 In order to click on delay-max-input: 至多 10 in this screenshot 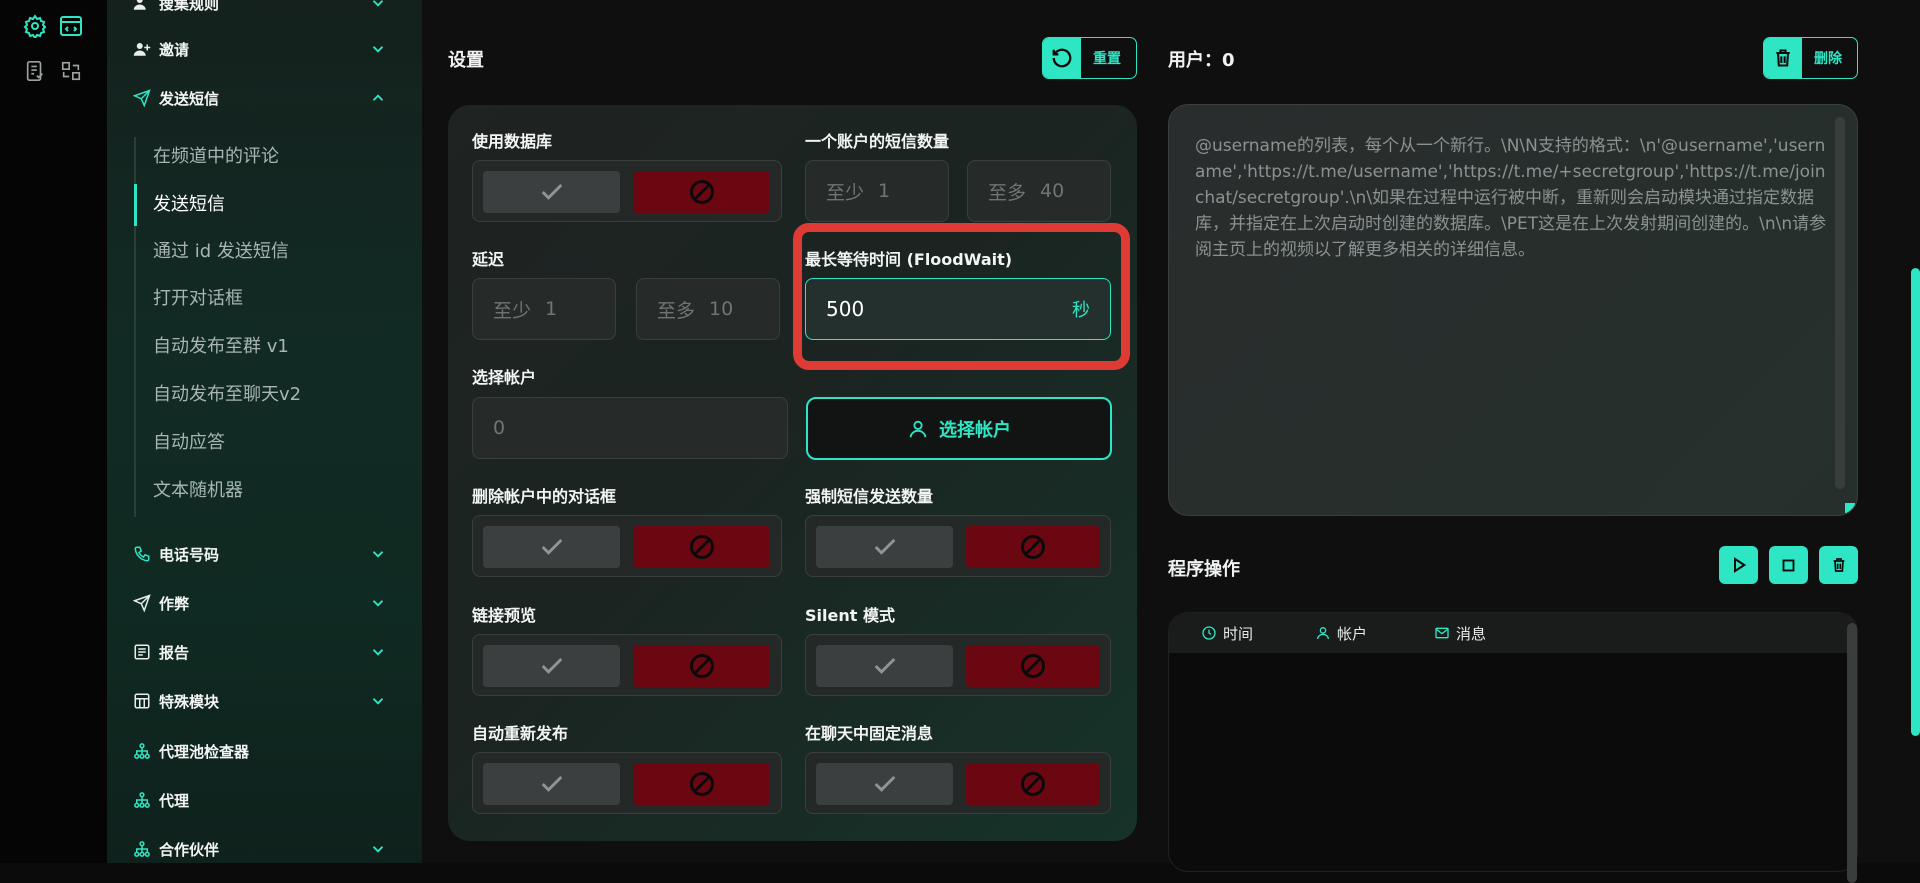, I will do `click(708, 309)`.